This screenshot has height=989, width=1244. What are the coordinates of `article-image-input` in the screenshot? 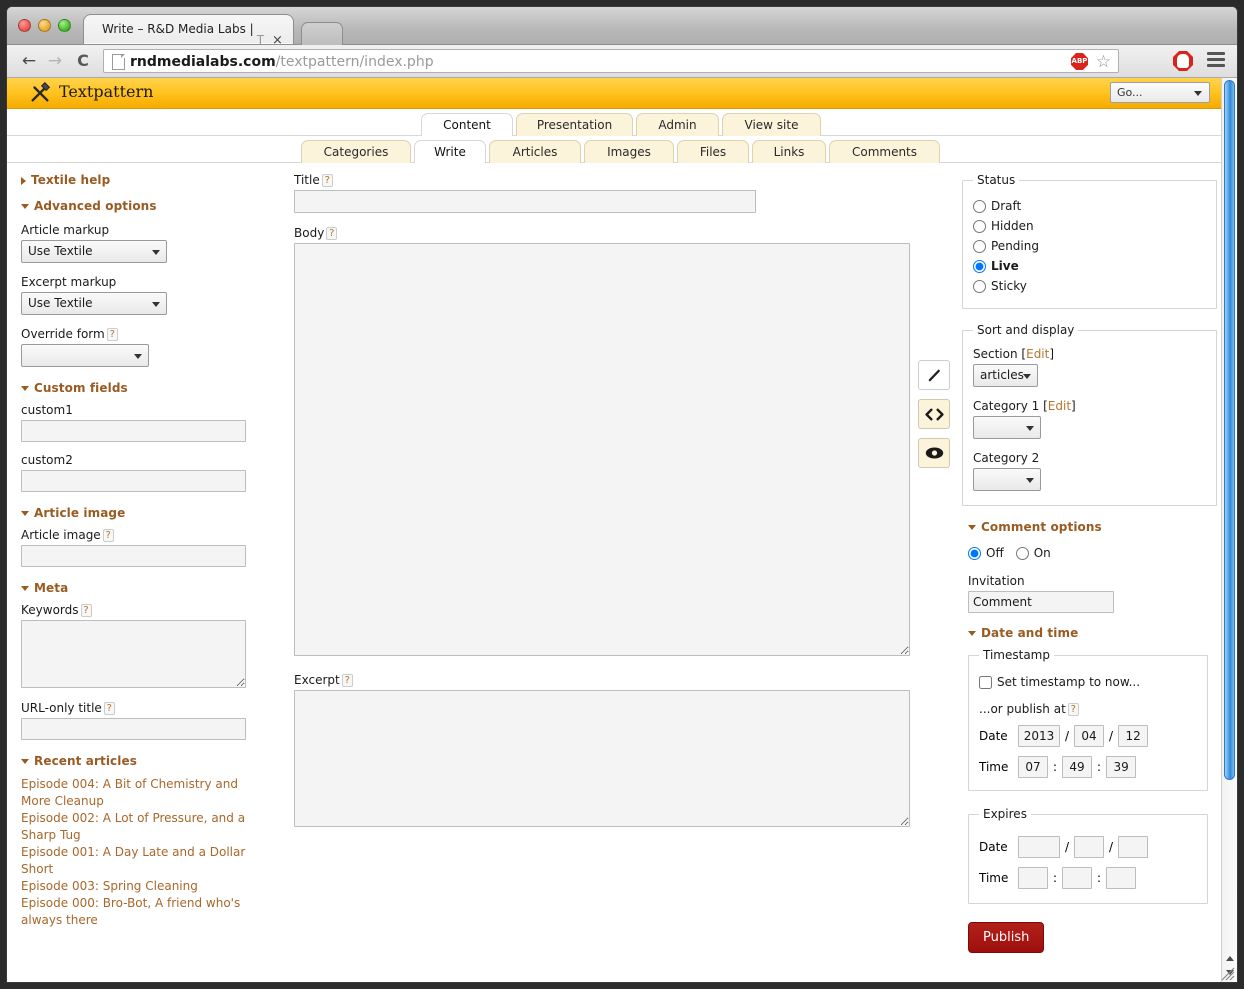 It's located at (133, 556).